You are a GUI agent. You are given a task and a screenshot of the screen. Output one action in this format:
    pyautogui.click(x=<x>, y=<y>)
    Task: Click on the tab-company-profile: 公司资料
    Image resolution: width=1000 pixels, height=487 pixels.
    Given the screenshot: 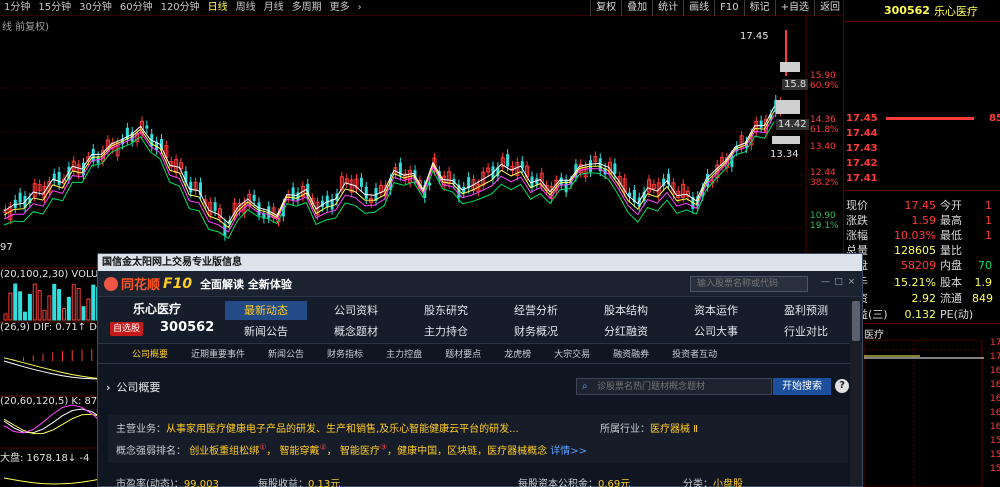 What is the action you would take?
    pyautogui.click(x=356, y=310)
    